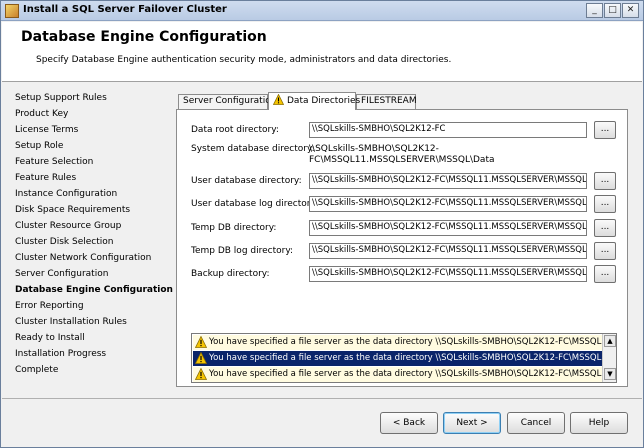  What do you see at coordinates (409, 423) in the screenshot?
I see `back-button: < Back` at bounding box center [409, 423].